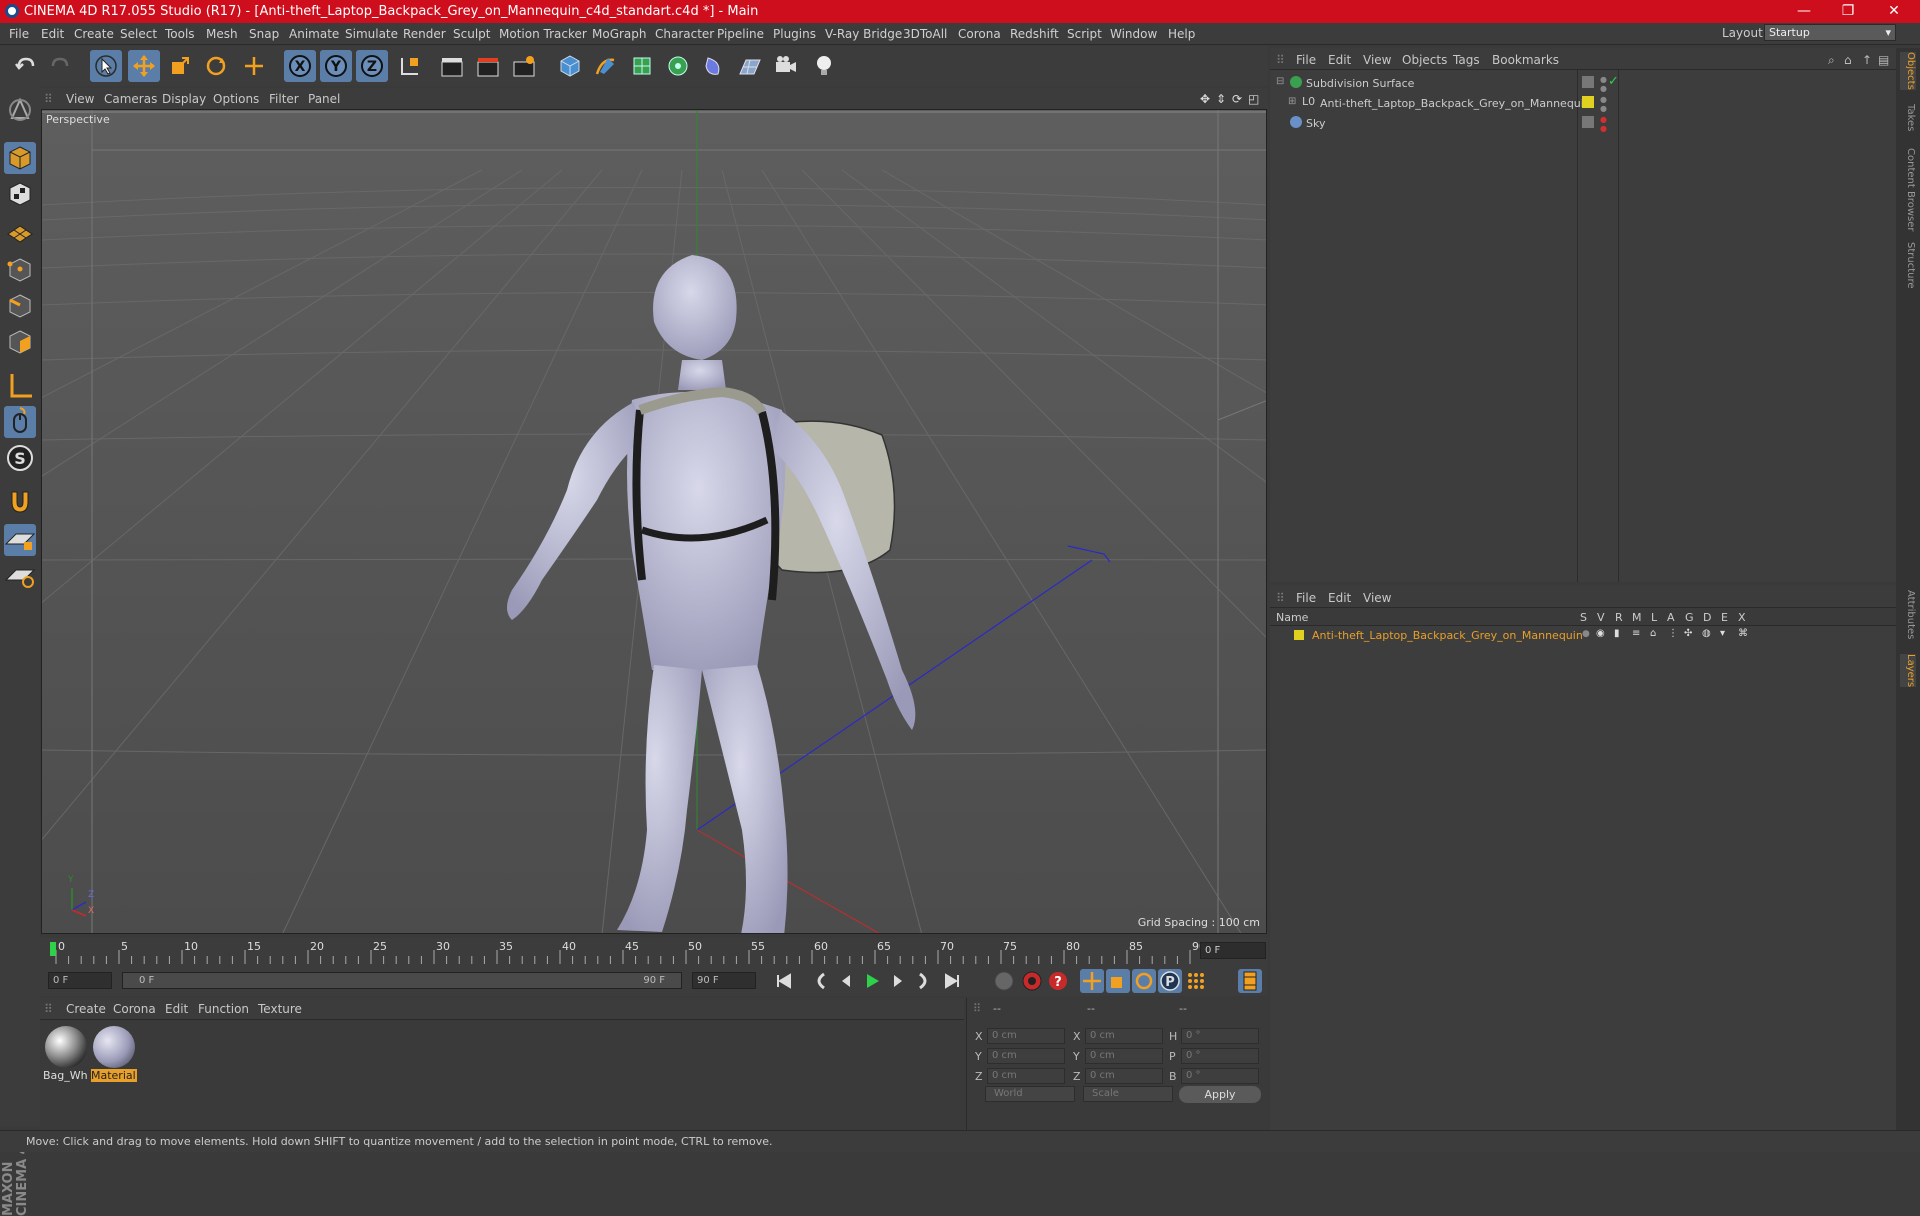 The width and height of the screenshot is (1920, 1216). What do you see at coordinates (1034, 34) in the screenshot?
I see `menu-redshift: Redshift` at bounding box center [1034, 34].